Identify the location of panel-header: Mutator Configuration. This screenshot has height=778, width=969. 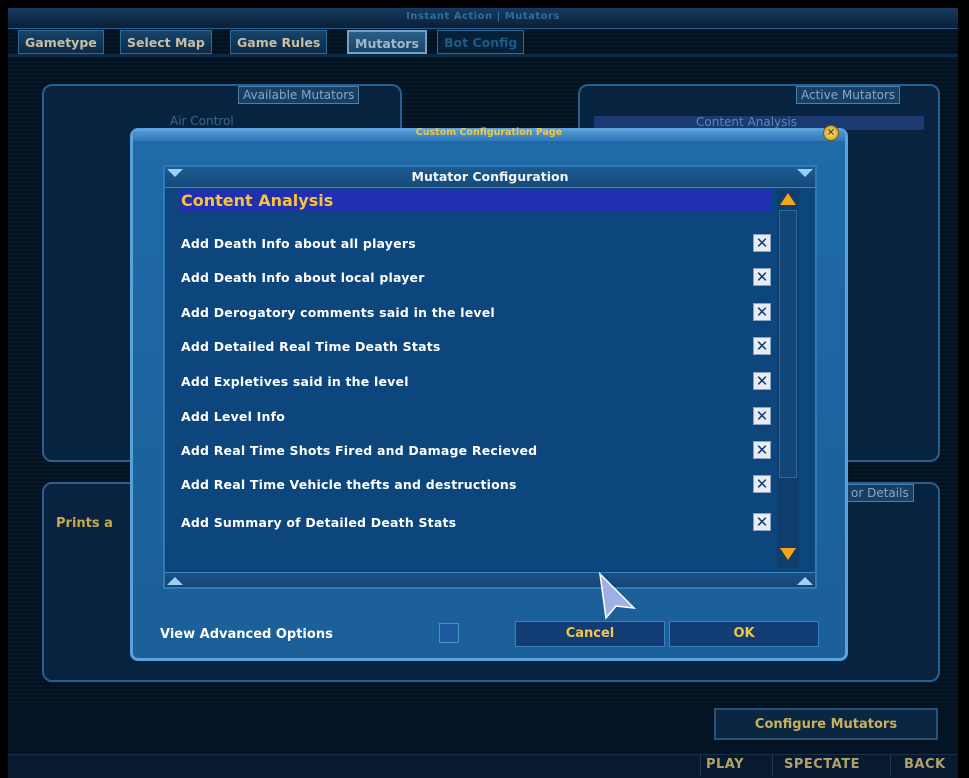
(490, 177).